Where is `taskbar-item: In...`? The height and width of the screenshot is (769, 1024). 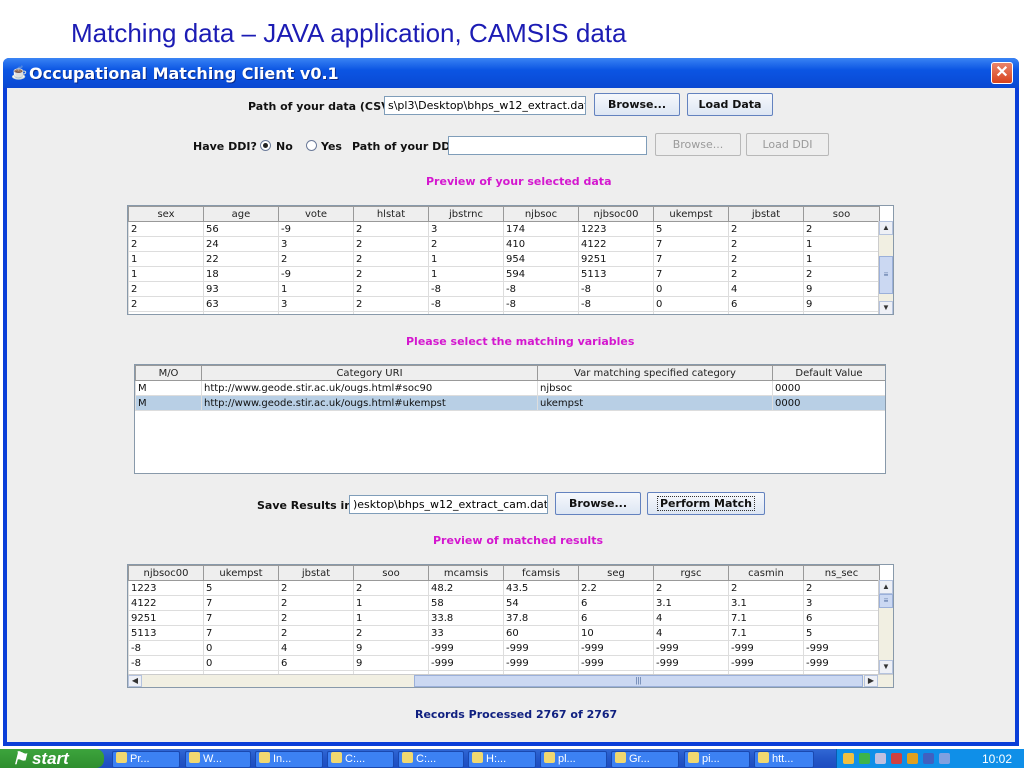
taskbar-item: In... is located at coordinates (289, 759).